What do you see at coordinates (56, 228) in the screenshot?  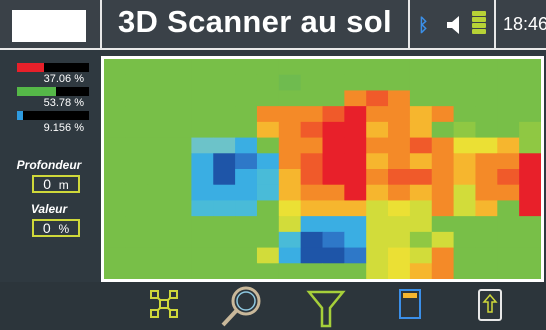 I see `value-field: 0 %` at bounding box center [56, 228].